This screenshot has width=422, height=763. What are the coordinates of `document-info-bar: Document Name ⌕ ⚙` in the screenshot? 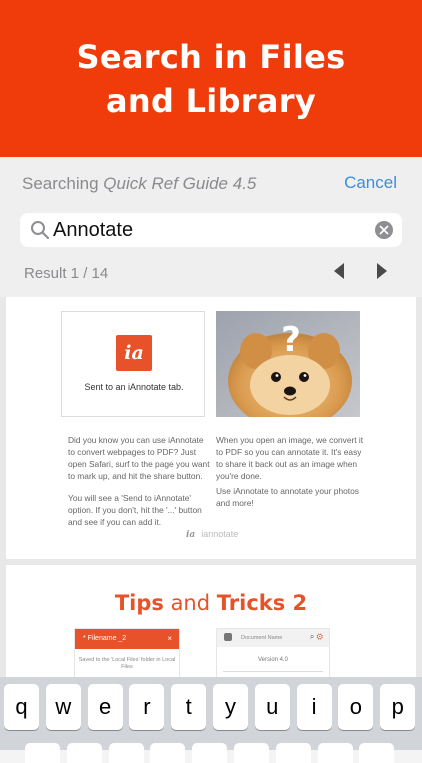 It's located at (273, 638).